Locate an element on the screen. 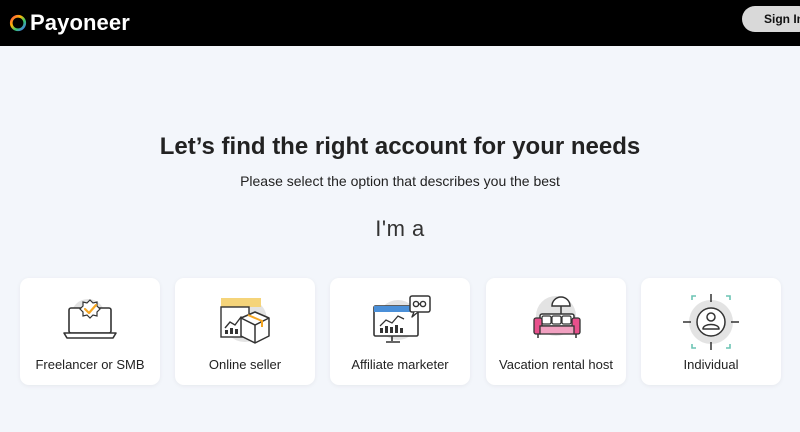  option-label: Individual is located at coordinates (711, 364).